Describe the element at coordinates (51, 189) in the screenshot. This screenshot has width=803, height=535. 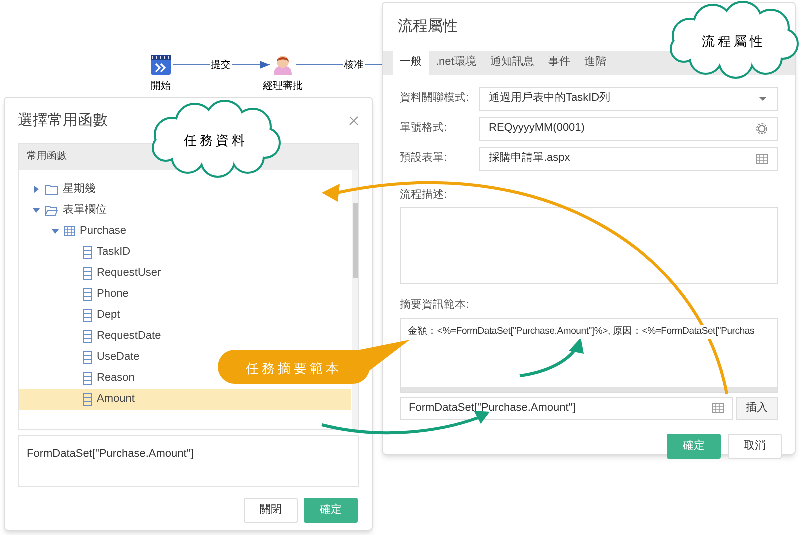
I see `folder-icon` at that location.